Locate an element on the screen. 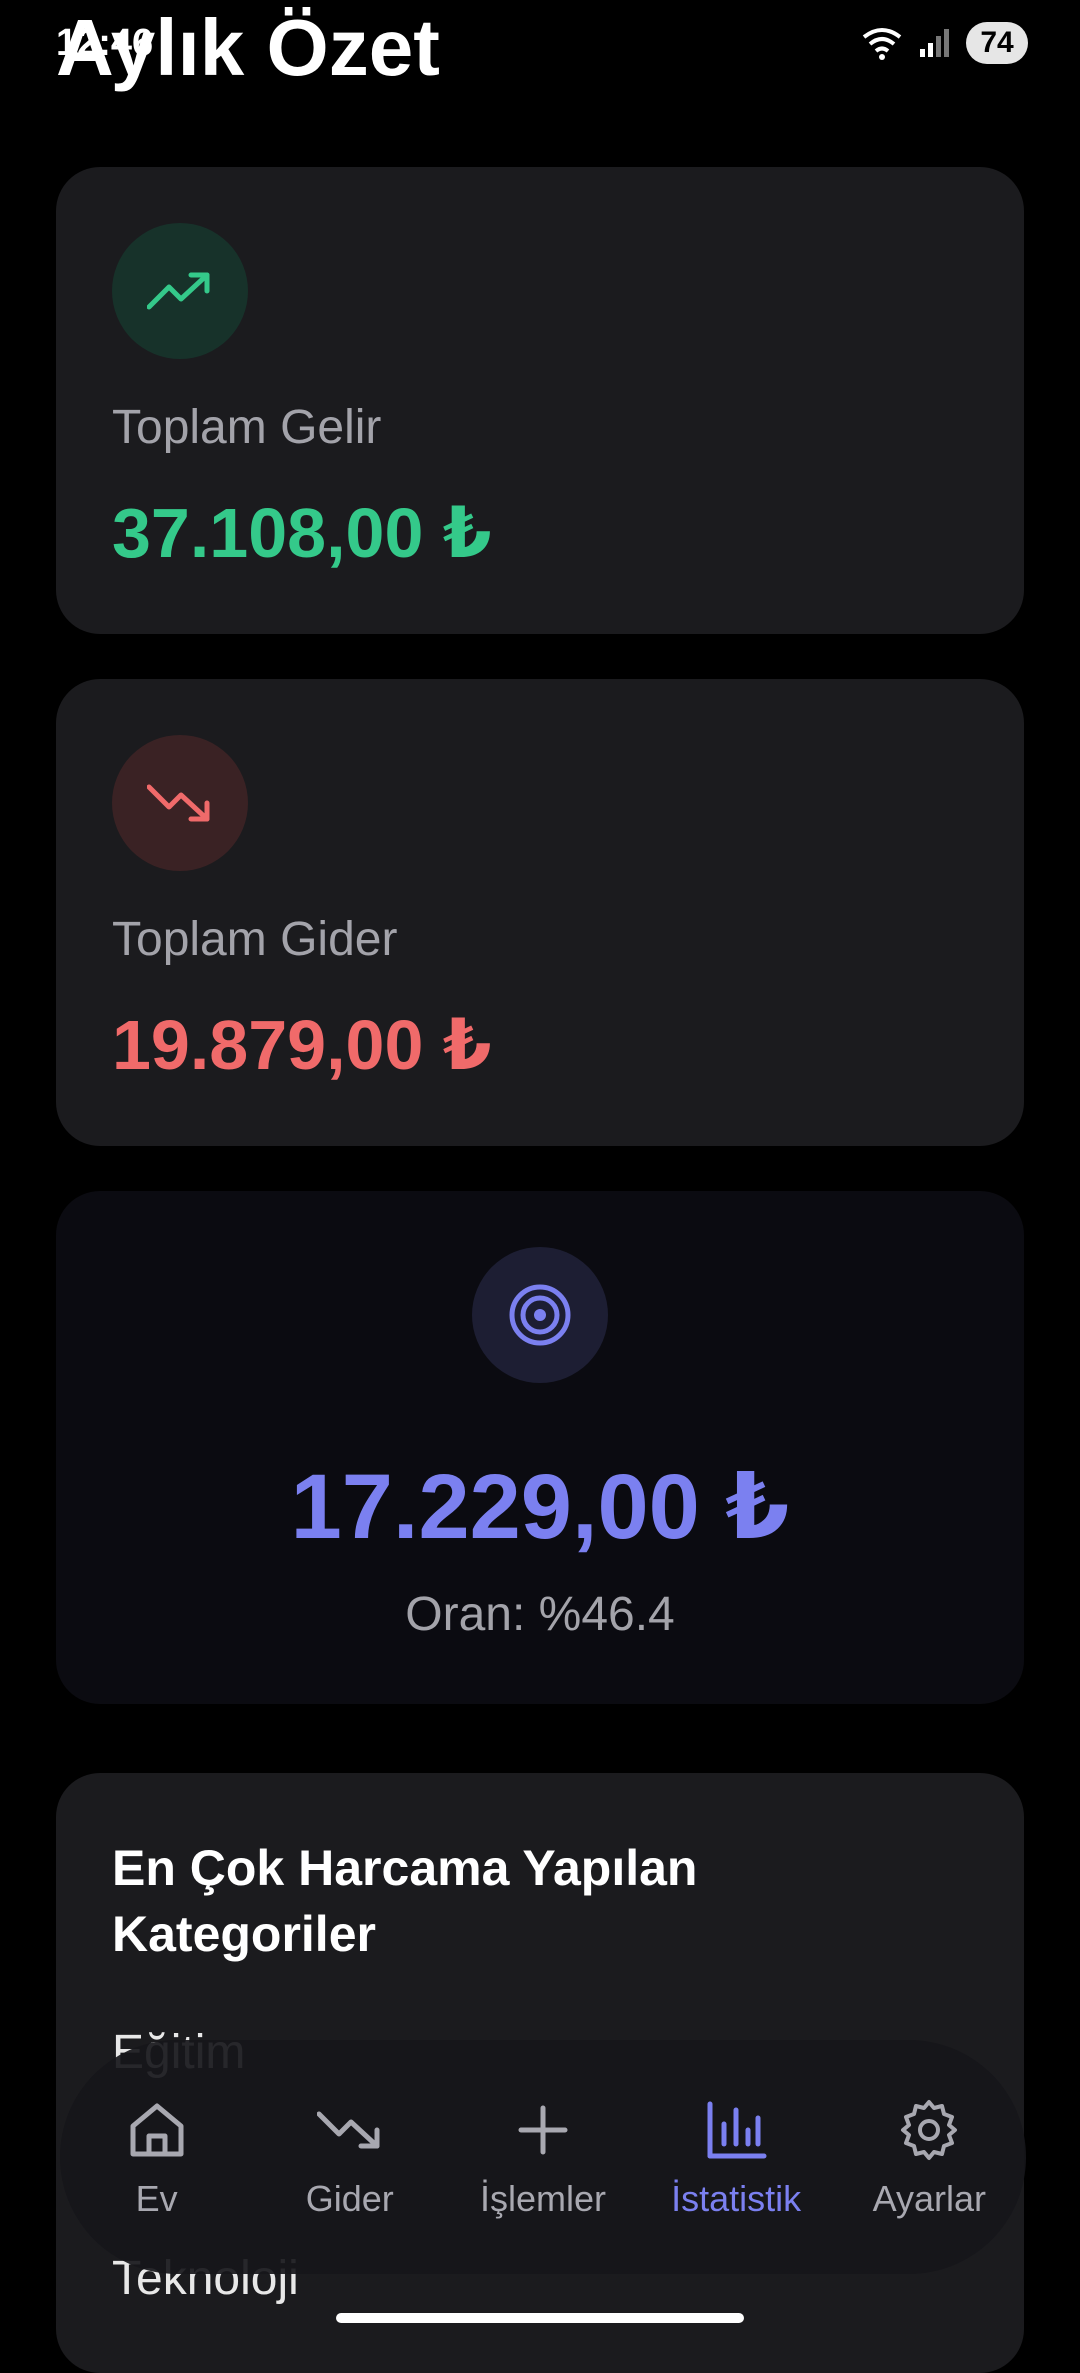 The image size is (1080, 2373). section-title: En Çok Harcama Yapılan Kategoriler is located at coordinates (405, 1901).